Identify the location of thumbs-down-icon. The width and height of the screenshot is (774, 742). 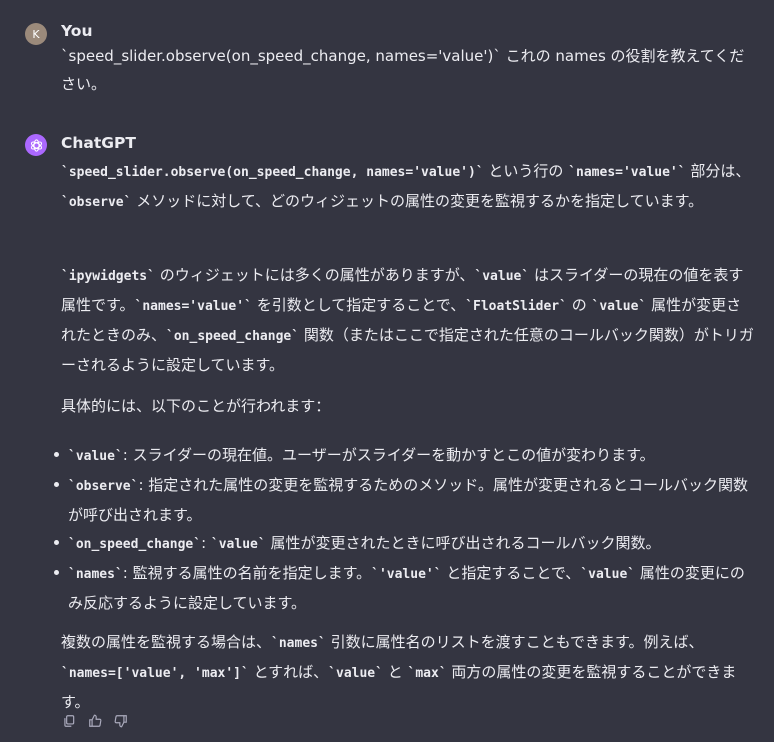
(120, 721).